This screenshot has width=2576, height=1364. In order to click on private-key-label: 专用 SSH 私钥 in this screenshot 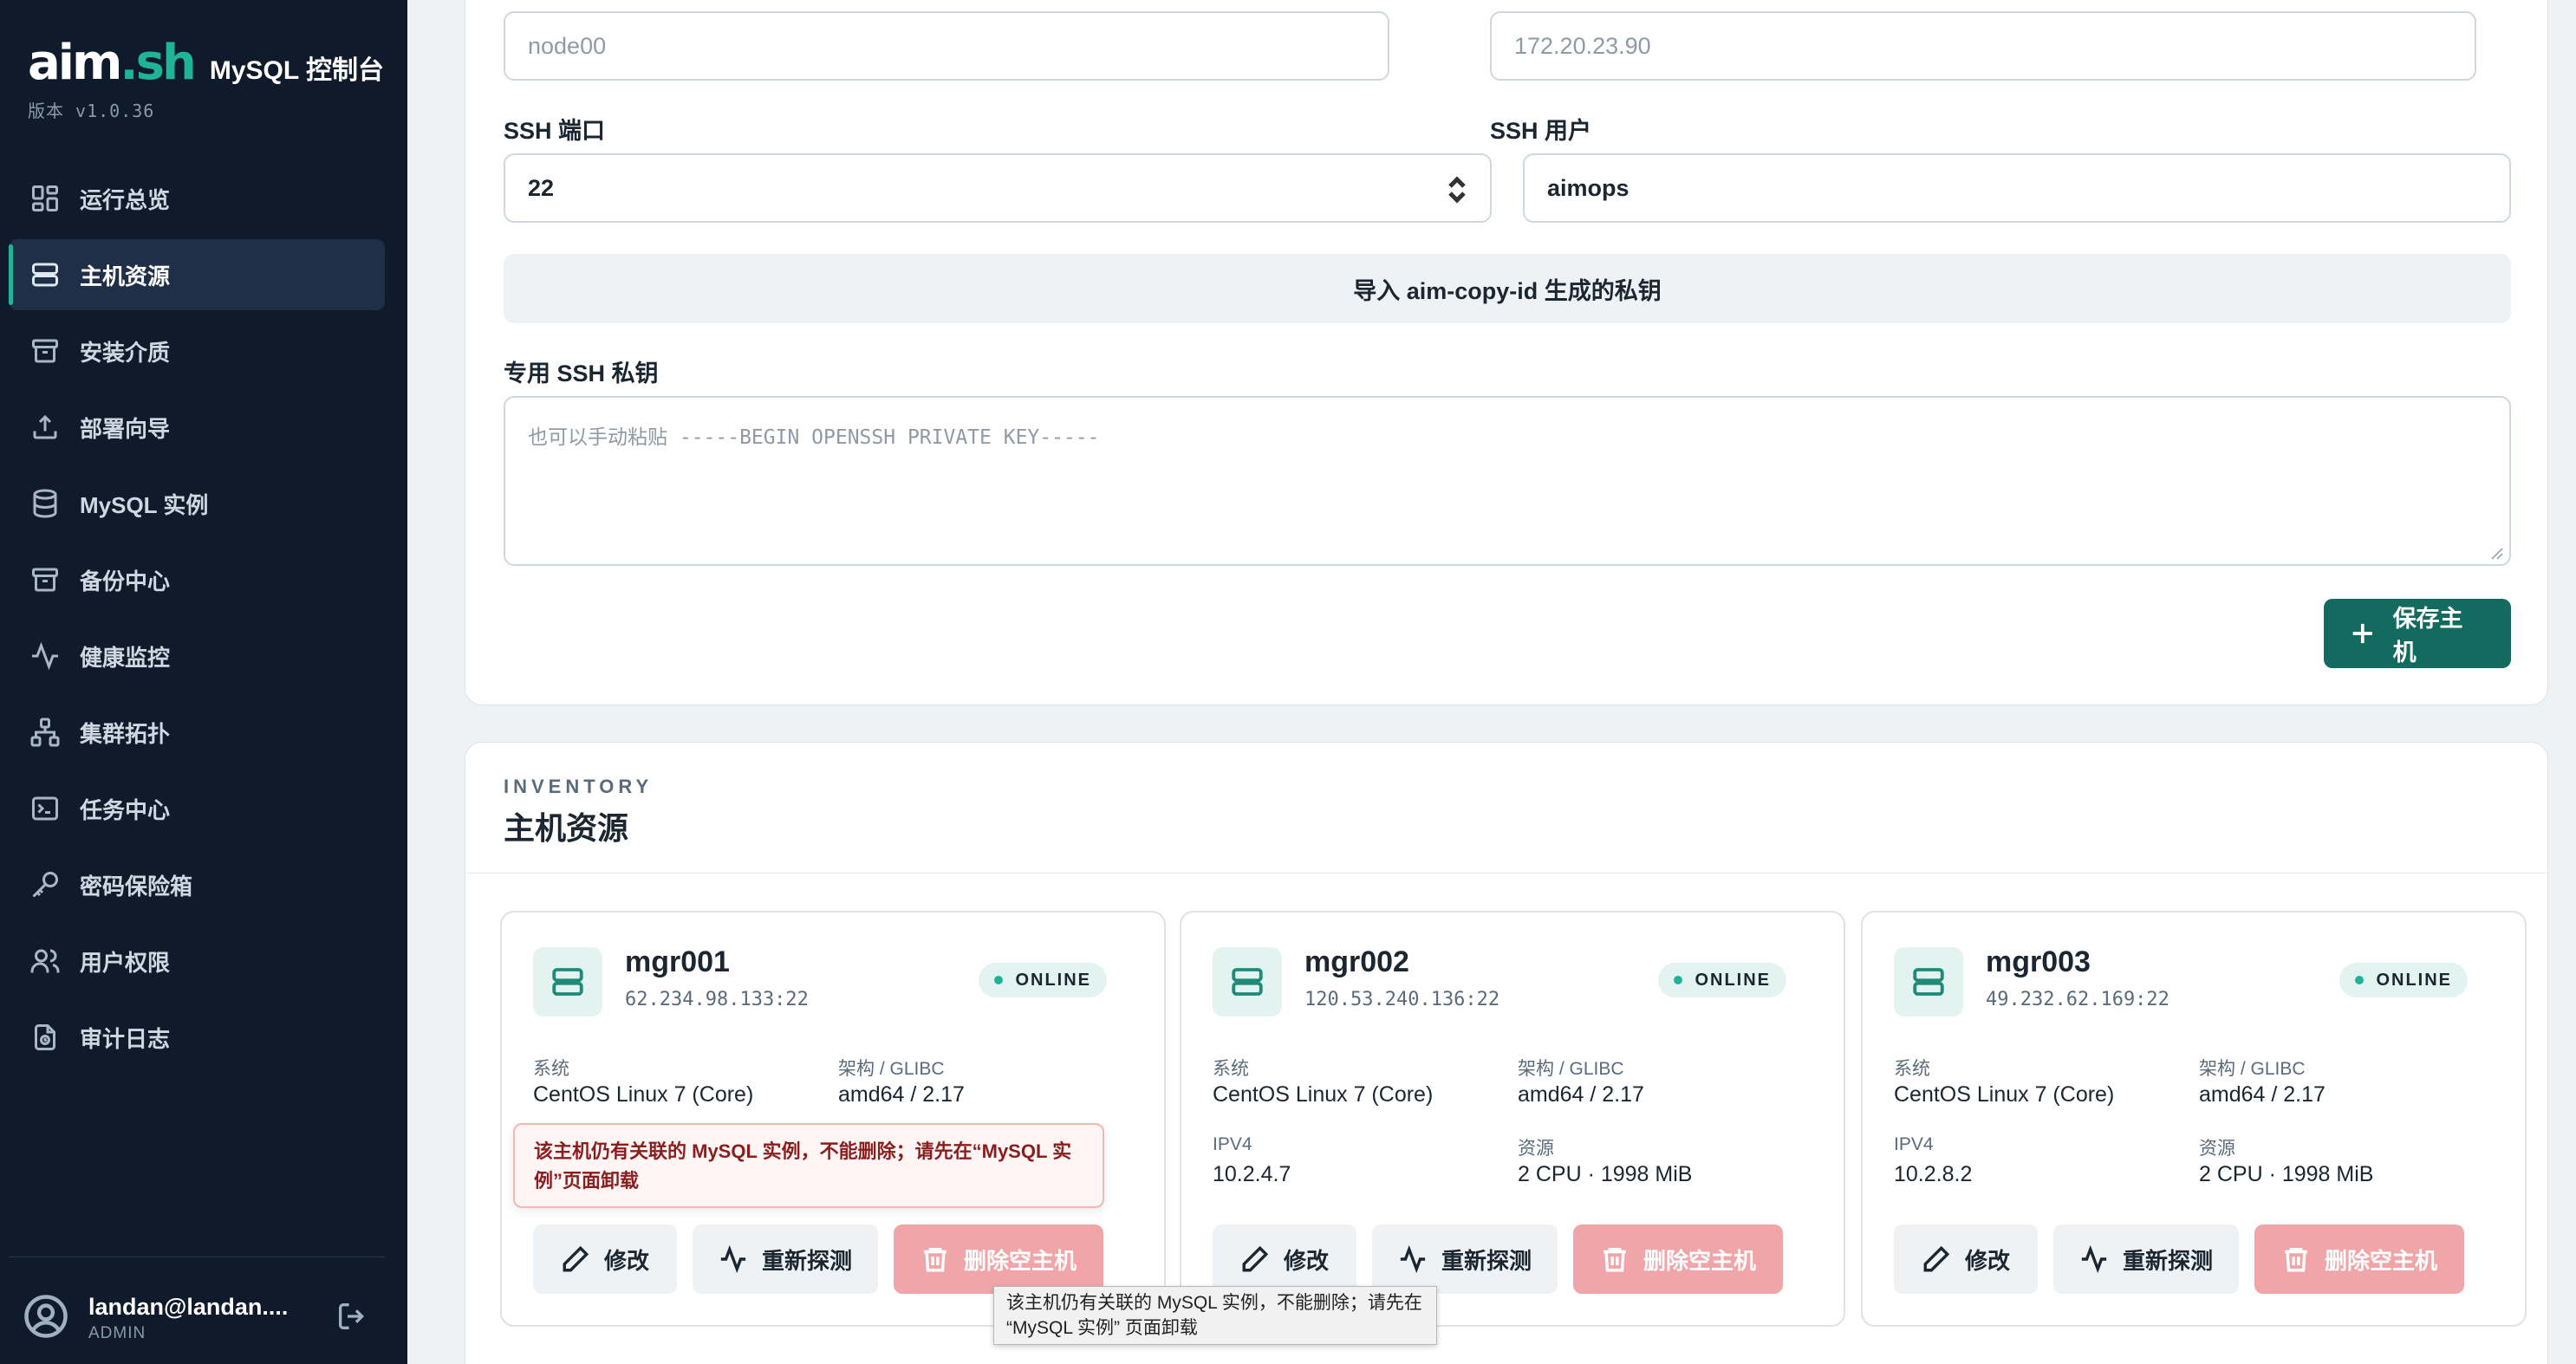, I will do `click(581, 373)`.